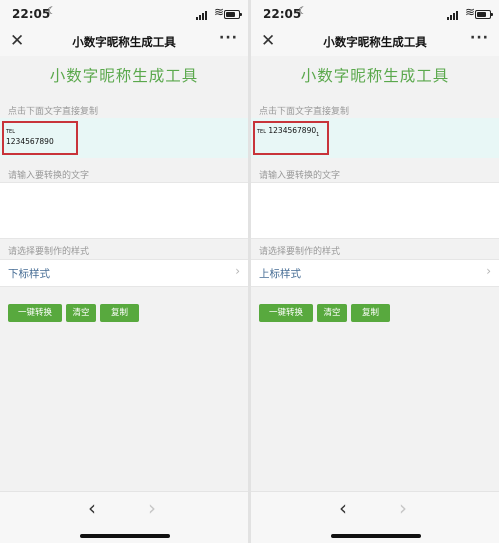 This screenshot has height=543, width=499. I want to click on output-text: TEL 12345678901, so click(288, 133).